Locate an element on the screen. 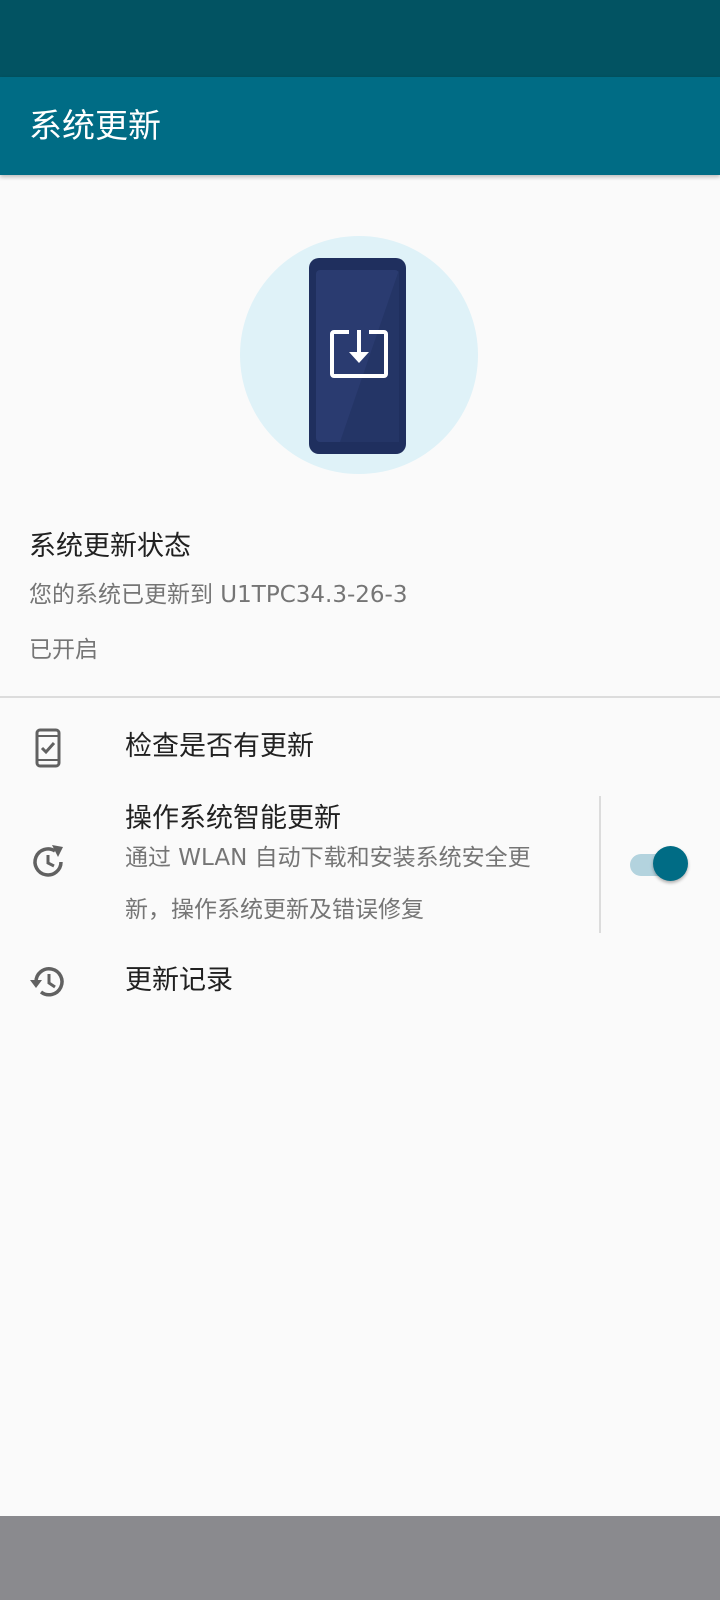  app-bar: 系统更新 is located at coordinates (360, 126).